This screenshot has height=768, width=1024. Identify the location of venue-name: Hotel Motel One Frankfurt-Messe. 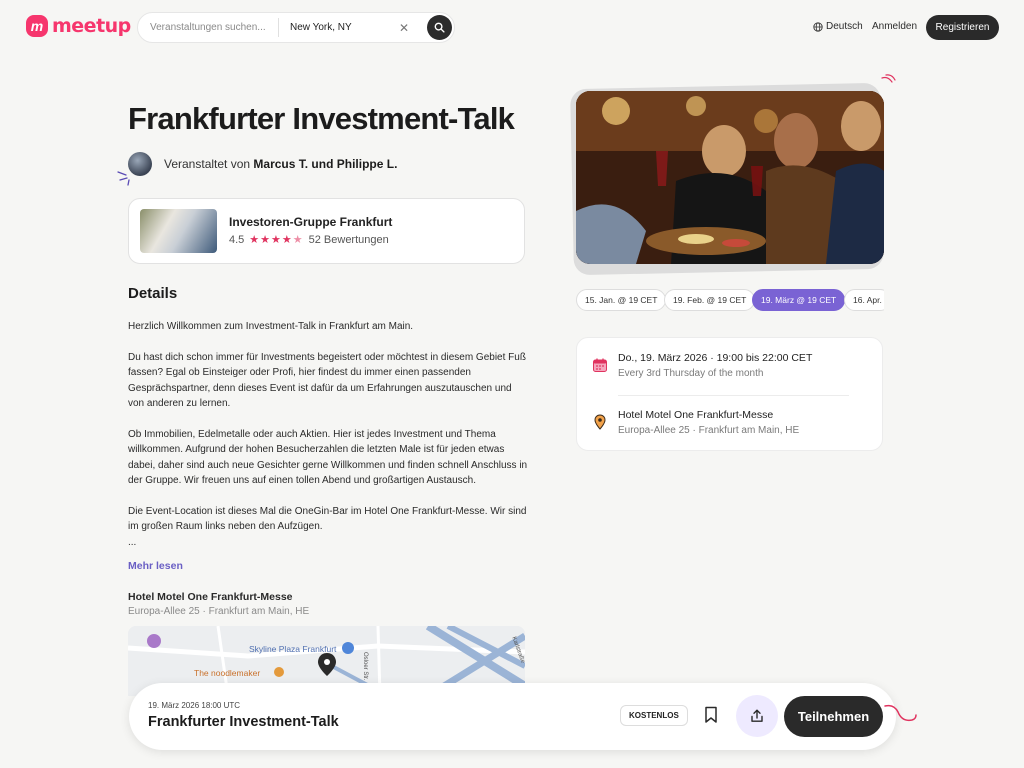
(210, 597).